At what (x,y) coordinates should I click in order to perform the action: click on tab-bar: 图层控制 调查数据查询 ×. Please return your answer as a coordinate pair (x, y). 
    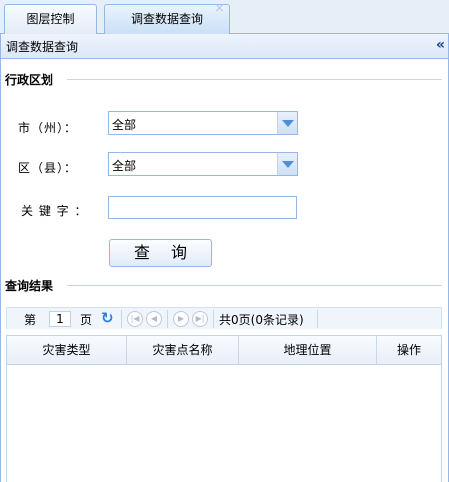
    Looking at the image, I should click on (224, 17).